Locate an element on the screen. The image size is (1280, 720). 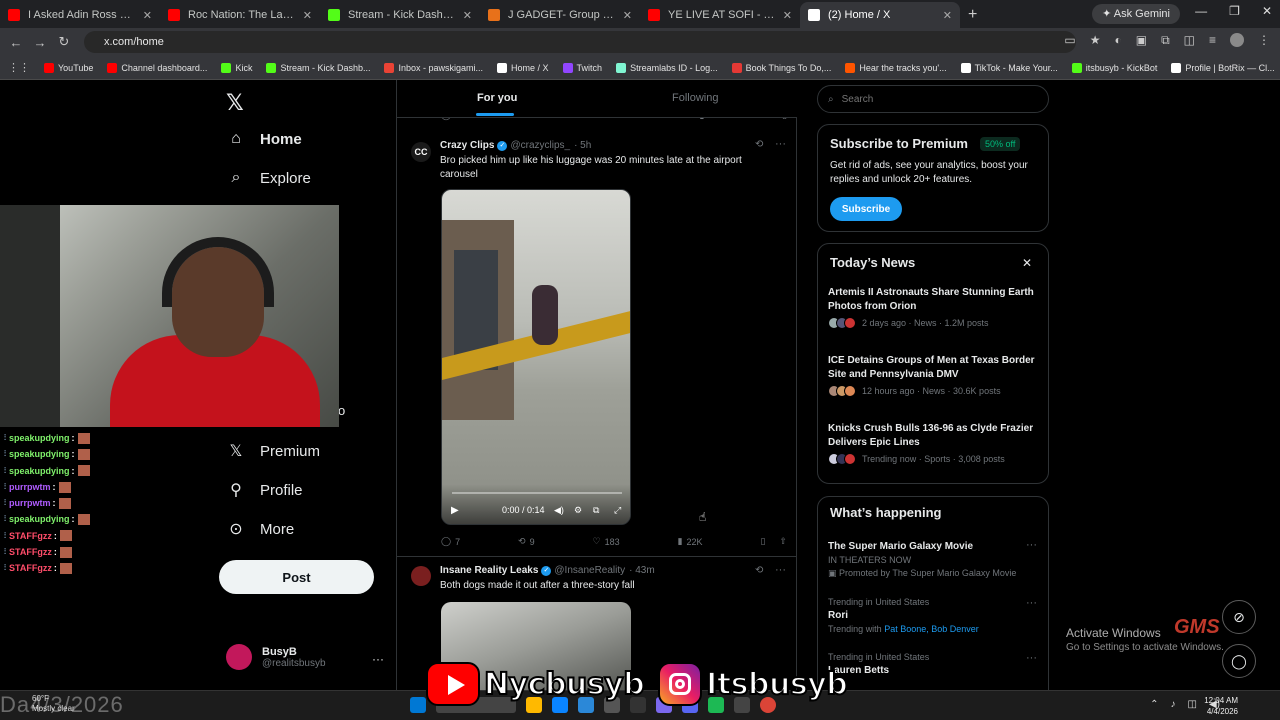
profile-avatar is located at coordinates (1237, 40).